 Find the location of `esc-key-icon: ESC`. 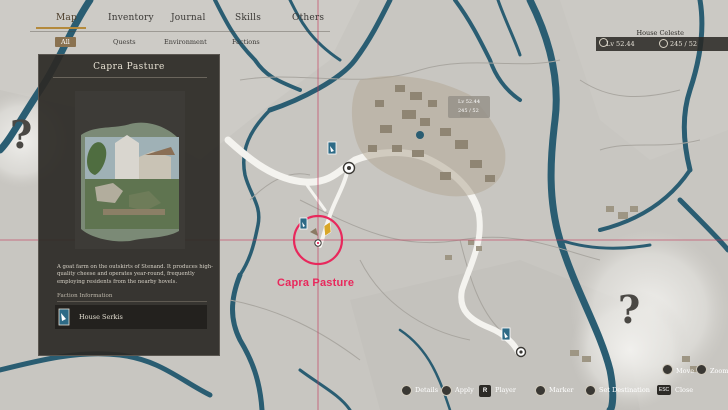

esc-key-icon: ESC is located at coordinates (664, 390).